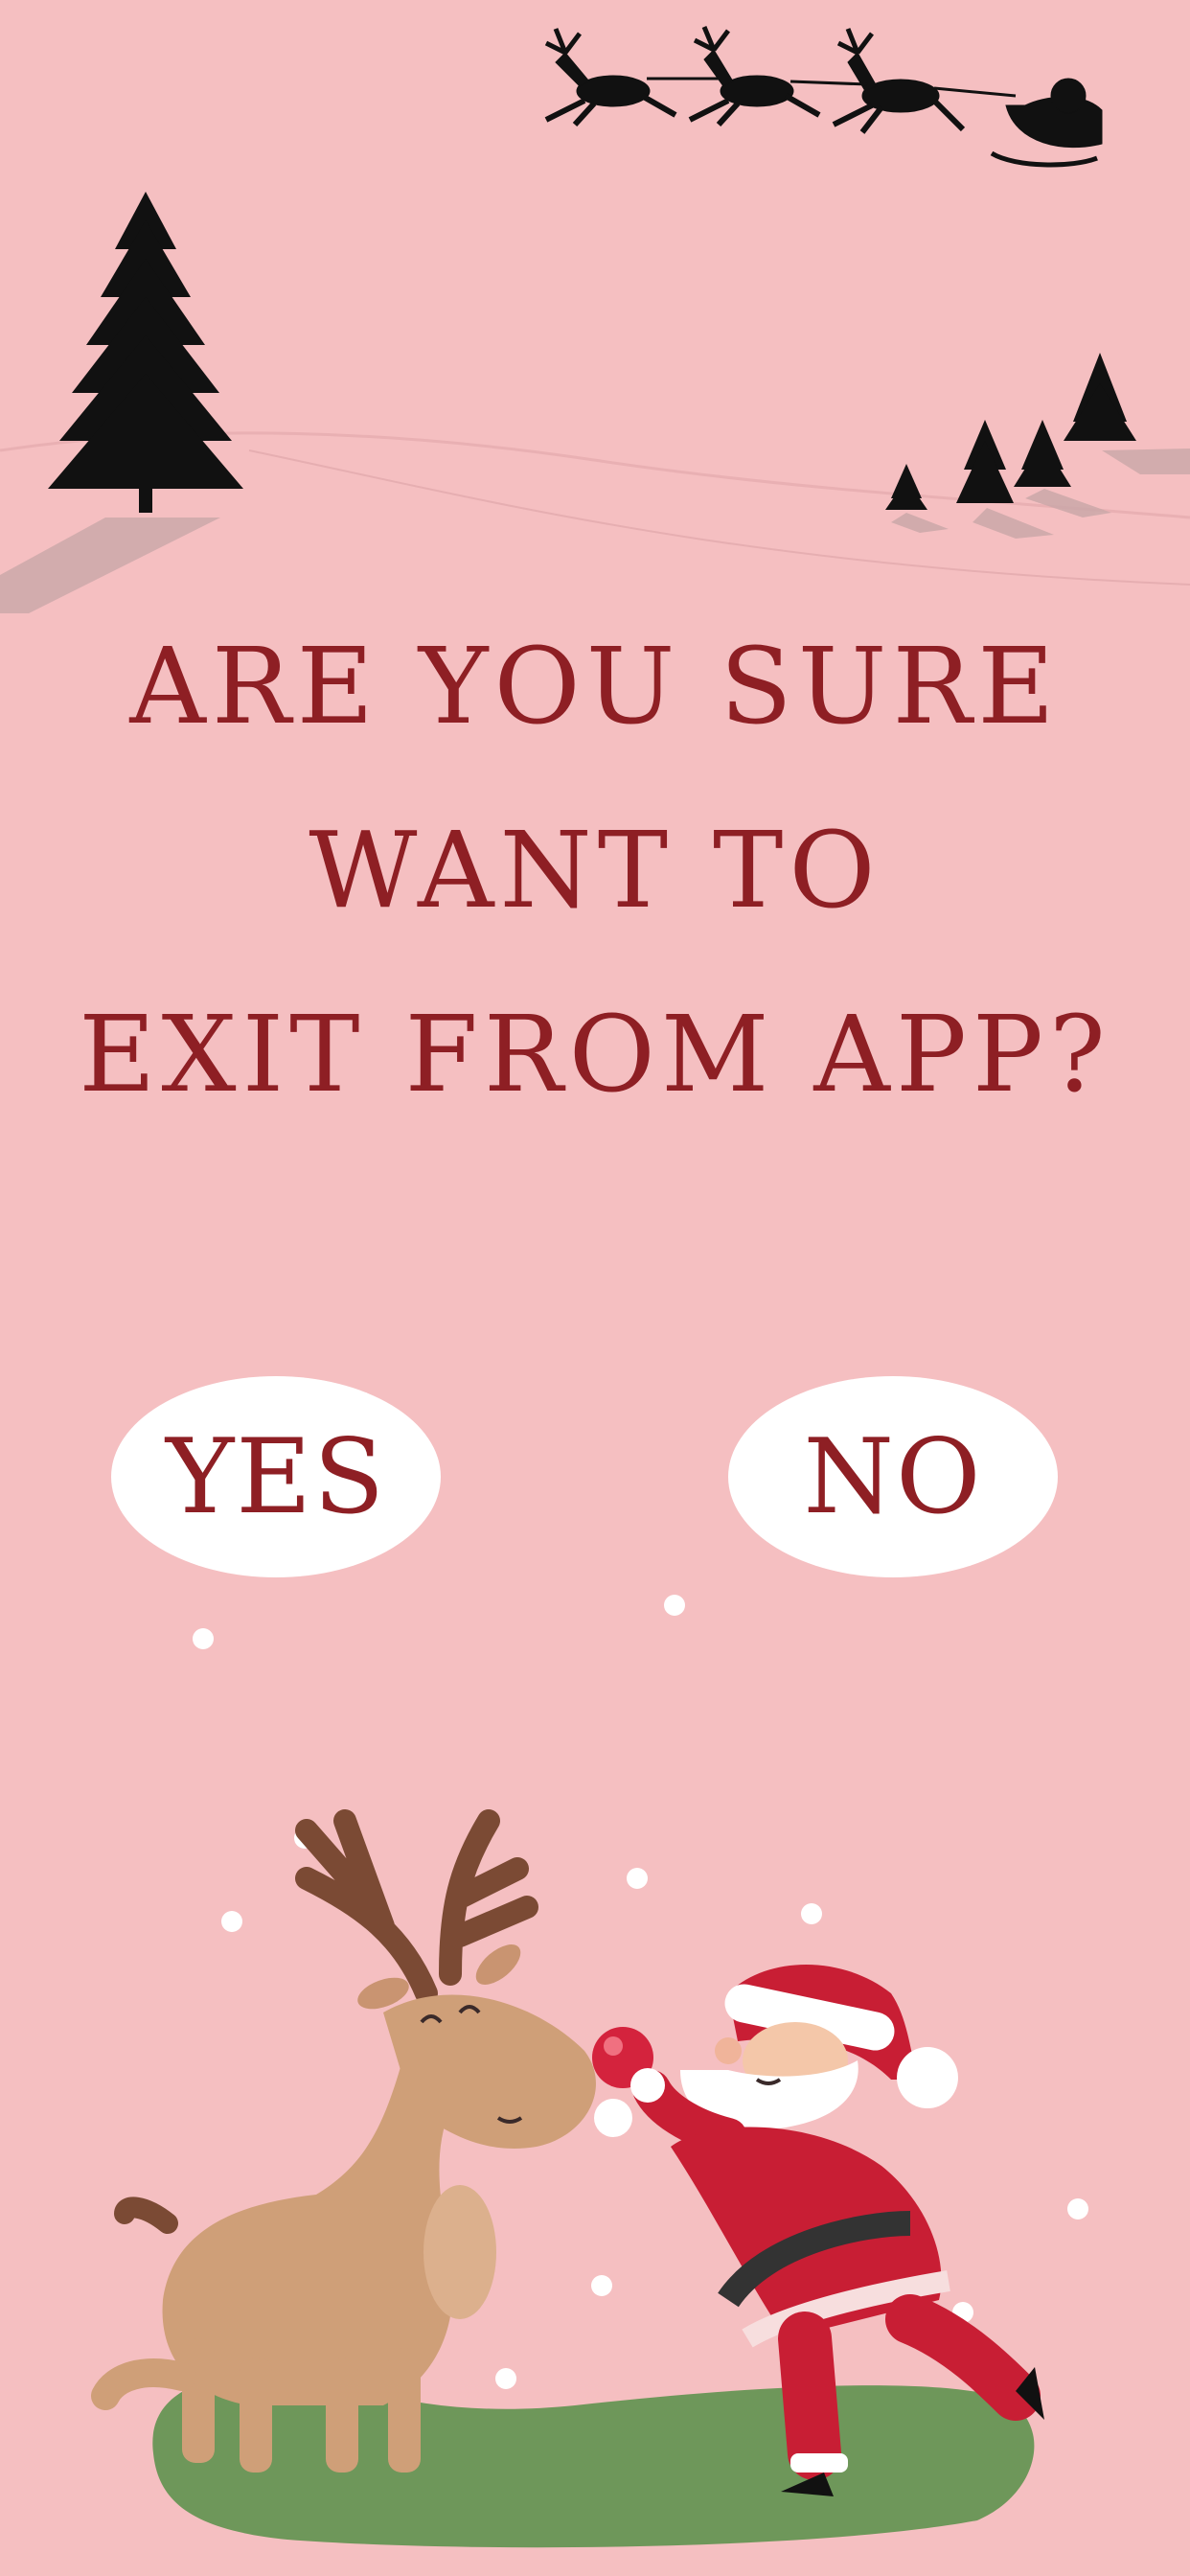  What do you see at coordinates (343, 2140) in the screenshot?
I see `reindeer-character` at bounding box center [343, 2140].